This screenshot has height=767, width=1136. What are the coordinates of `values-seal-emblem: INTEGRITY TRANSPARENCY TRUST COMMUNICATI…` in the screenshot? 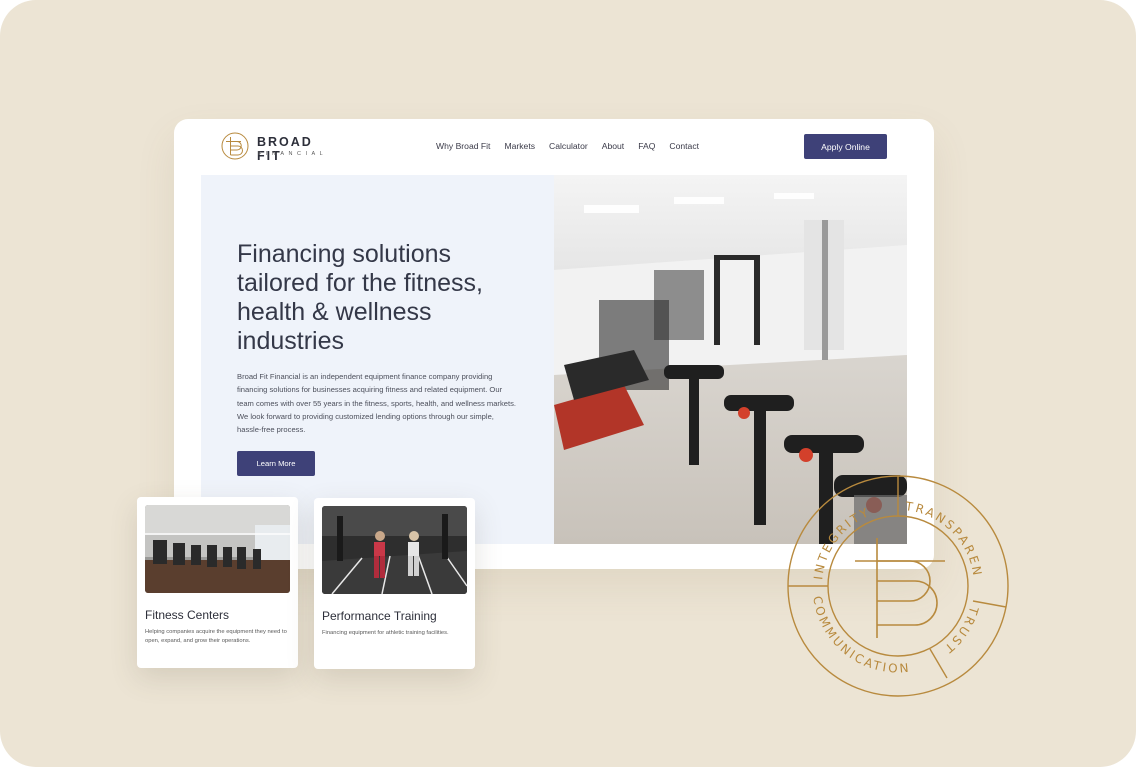 It's located at (897, 585).